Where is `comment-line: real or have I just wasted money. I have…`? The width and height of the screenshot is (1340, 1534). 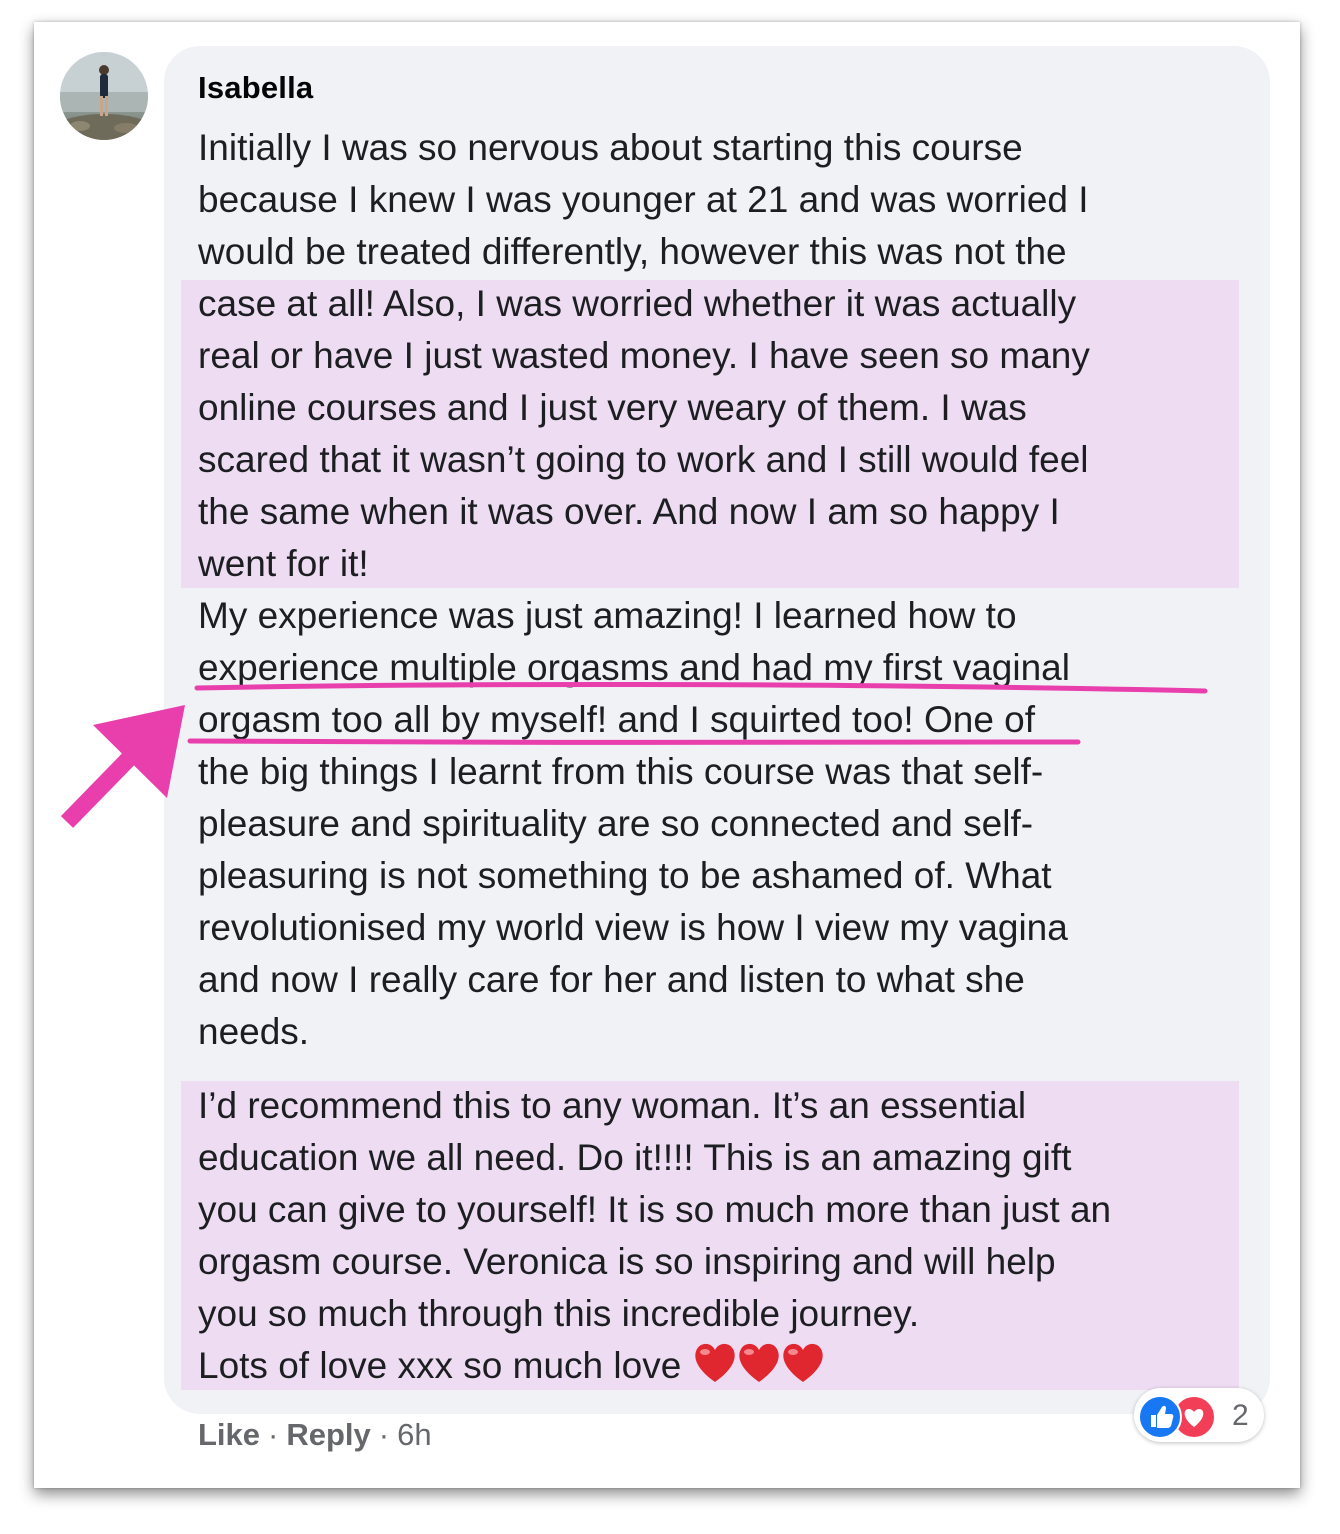 comment-line: real or have I just wasted money. I have… is located at coordinates (644, 355).